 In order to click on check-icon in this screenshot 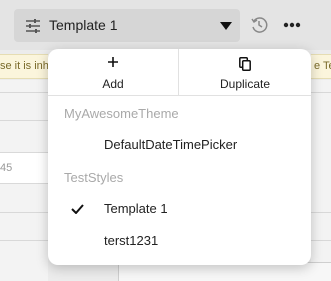, I will do `click(77, 209)`.